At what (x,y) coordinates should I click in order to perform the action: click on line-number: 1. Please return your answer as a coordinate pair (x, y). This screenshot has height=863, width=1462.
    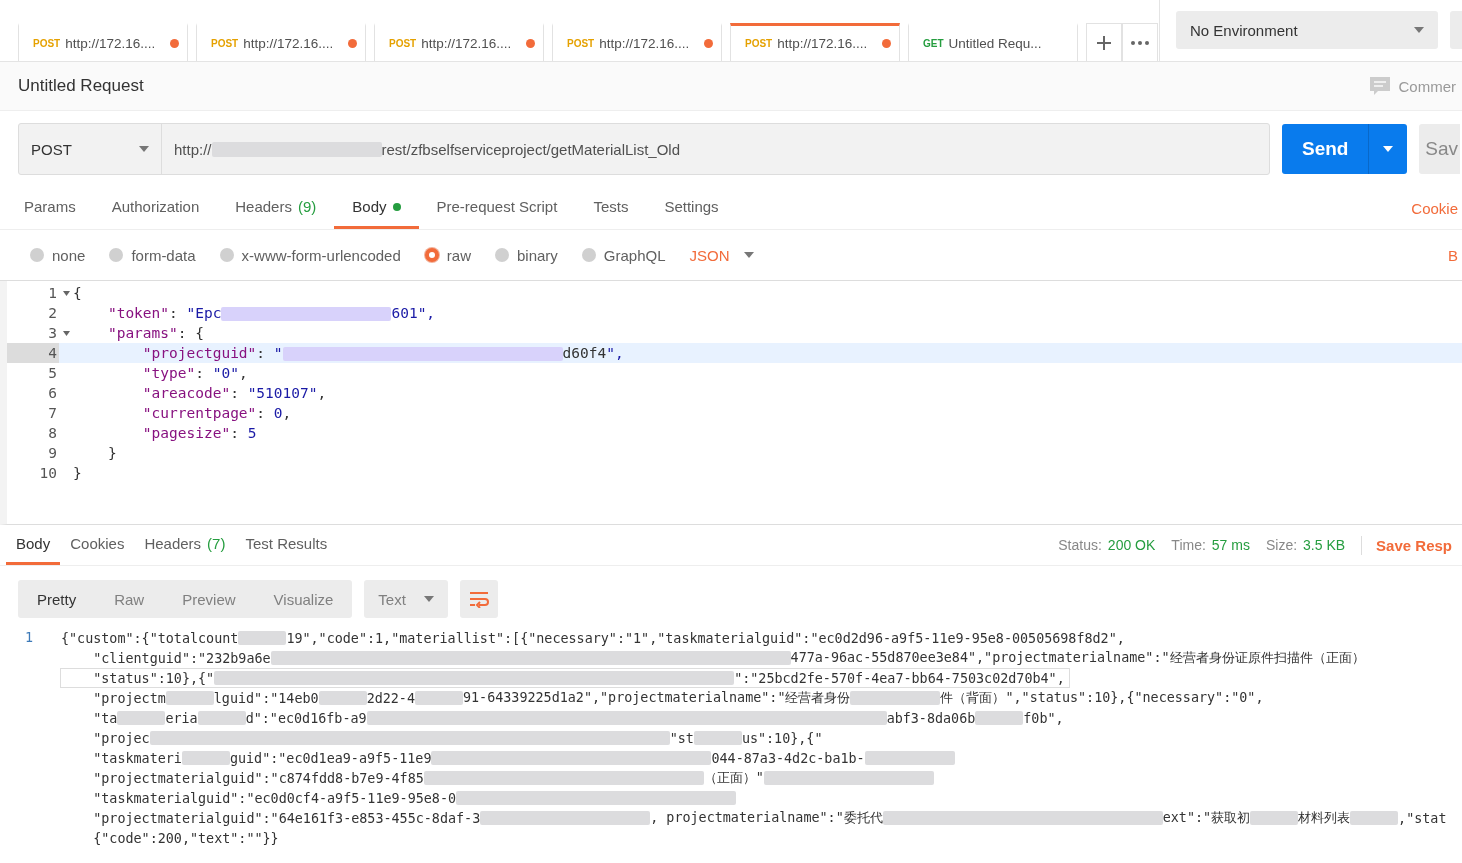
    Looking at the image, I should click on (52, 293).